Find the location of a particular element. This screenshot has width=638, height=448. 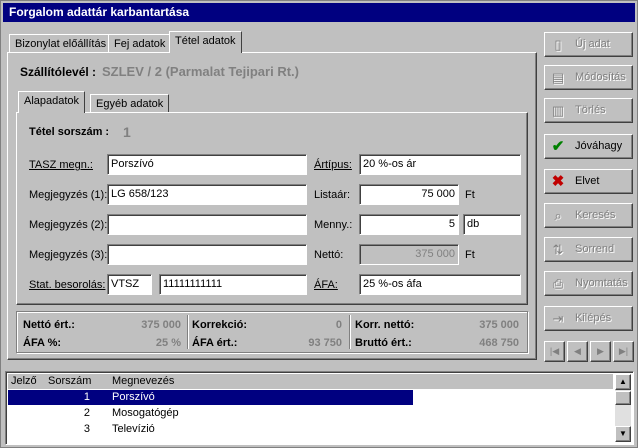

afa-ert-label: ÁFA ért.: is located at coordinates (215, 343).